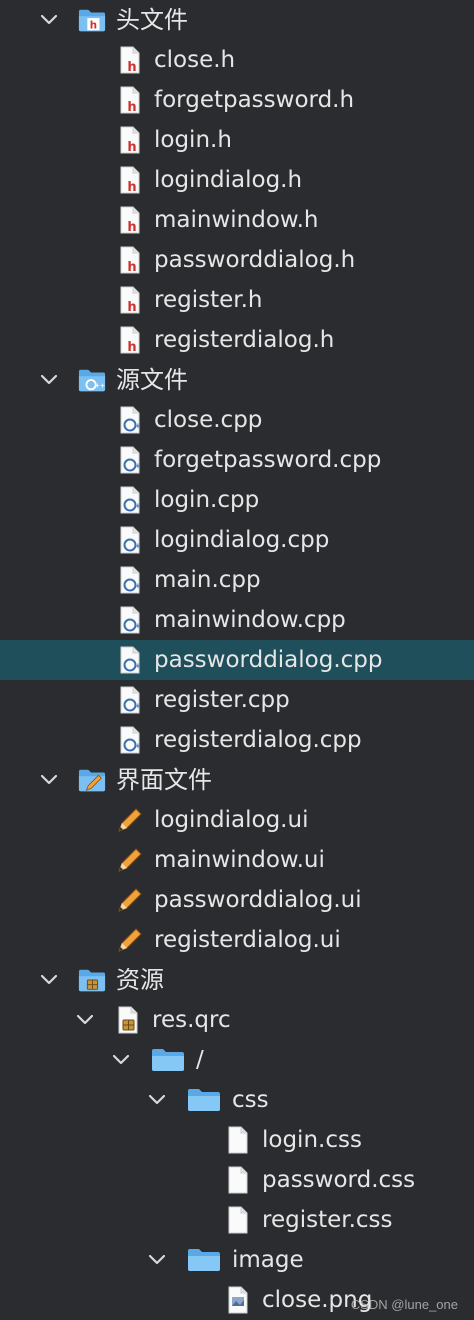 The width and height of the screenshot is (474, 1320). What do you see at coordinates (207, 500) in the screenshot?
I see `tree-item-label: login.cpp` at bounding box center [207, 500].